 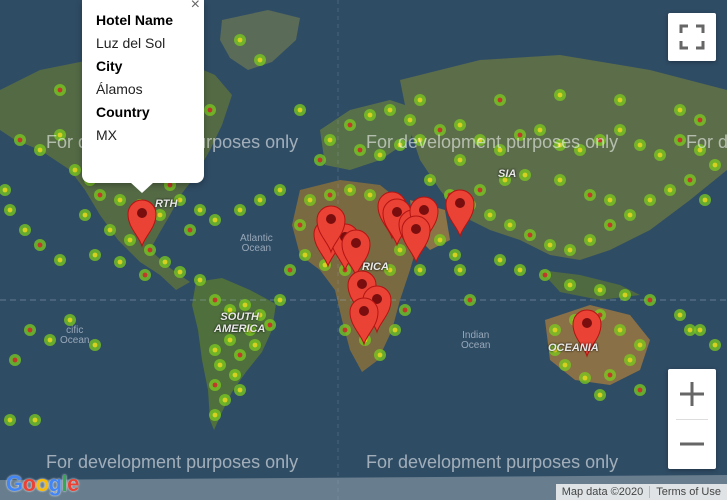 I want to click on ocean-label-atlantic: Atlantic Ocean, so click(x=256, y=243).